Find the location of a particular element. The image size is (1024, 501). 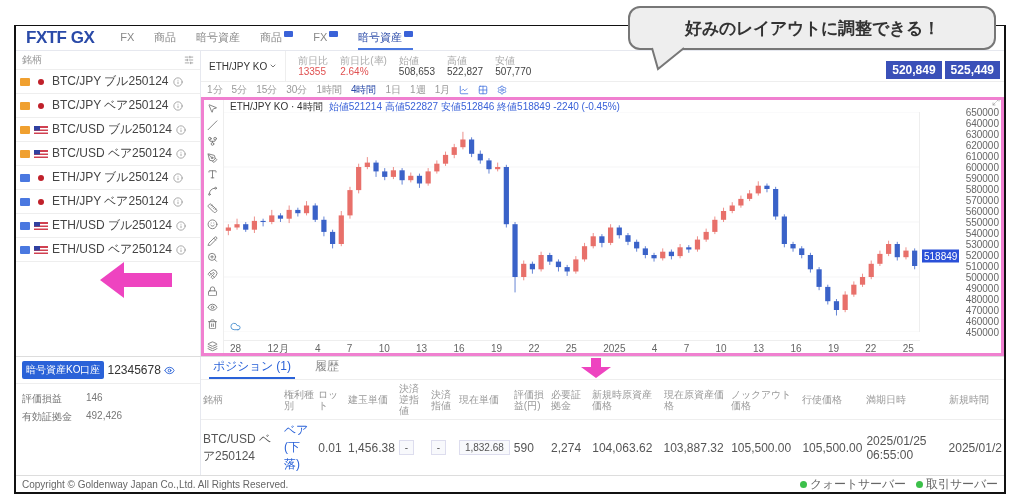

axis-label: 600000 is located at coordinates (982, 167).